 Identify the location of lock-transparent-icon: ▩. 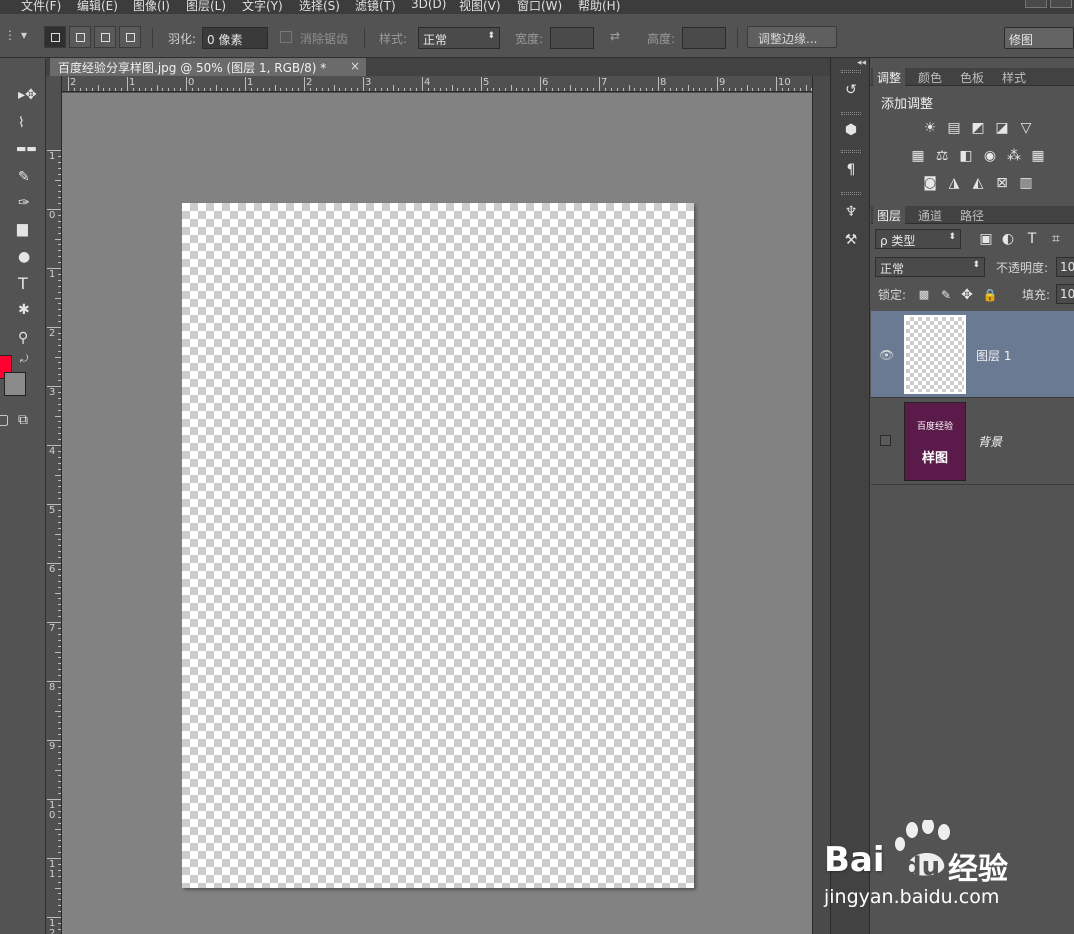
(924, 295).